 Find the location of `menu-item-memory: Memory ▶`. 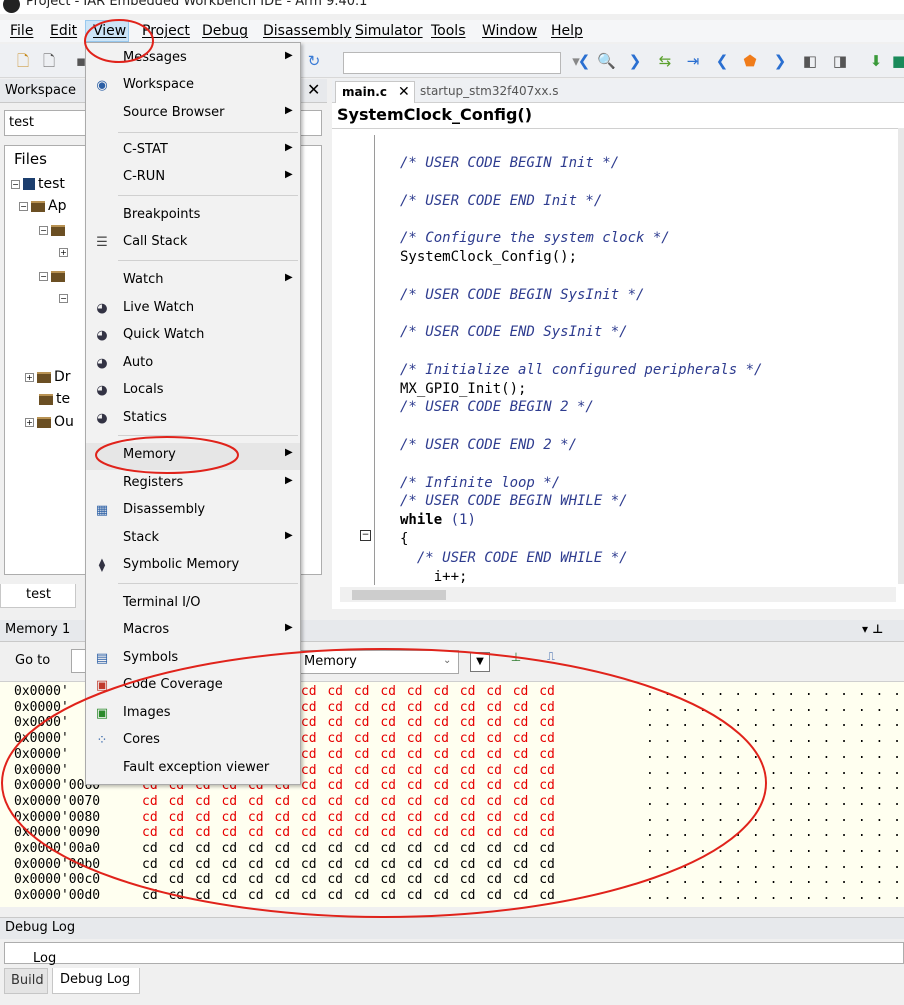

menu-item-memory: Memory ▶ is located at coordinates (193, 456).